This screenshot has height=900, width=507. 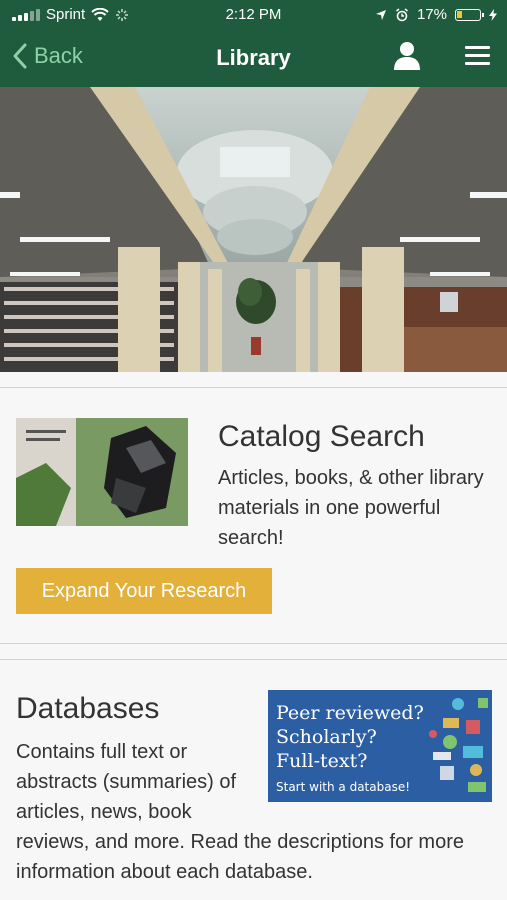 I want to click on user-icon, so click(x=407, y=55).